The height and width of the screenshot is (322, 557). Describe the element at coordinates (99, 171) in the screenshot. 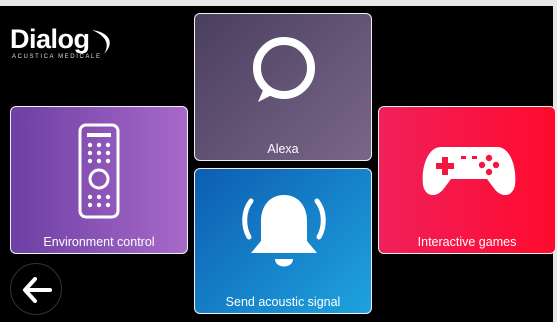

I see `remote-control-icon` at that location.